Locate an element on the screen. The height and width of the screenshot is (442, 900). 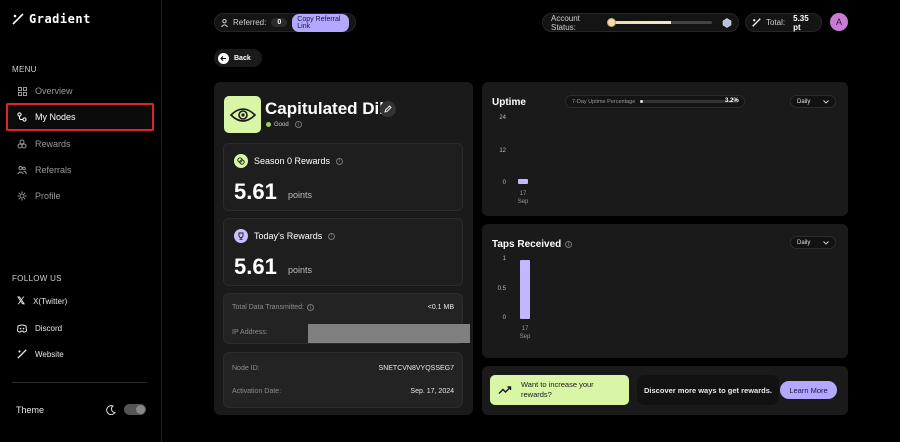
season-rewards-card: Season 0 Rewards i 5.61 points is located at coordinates (343, 177).